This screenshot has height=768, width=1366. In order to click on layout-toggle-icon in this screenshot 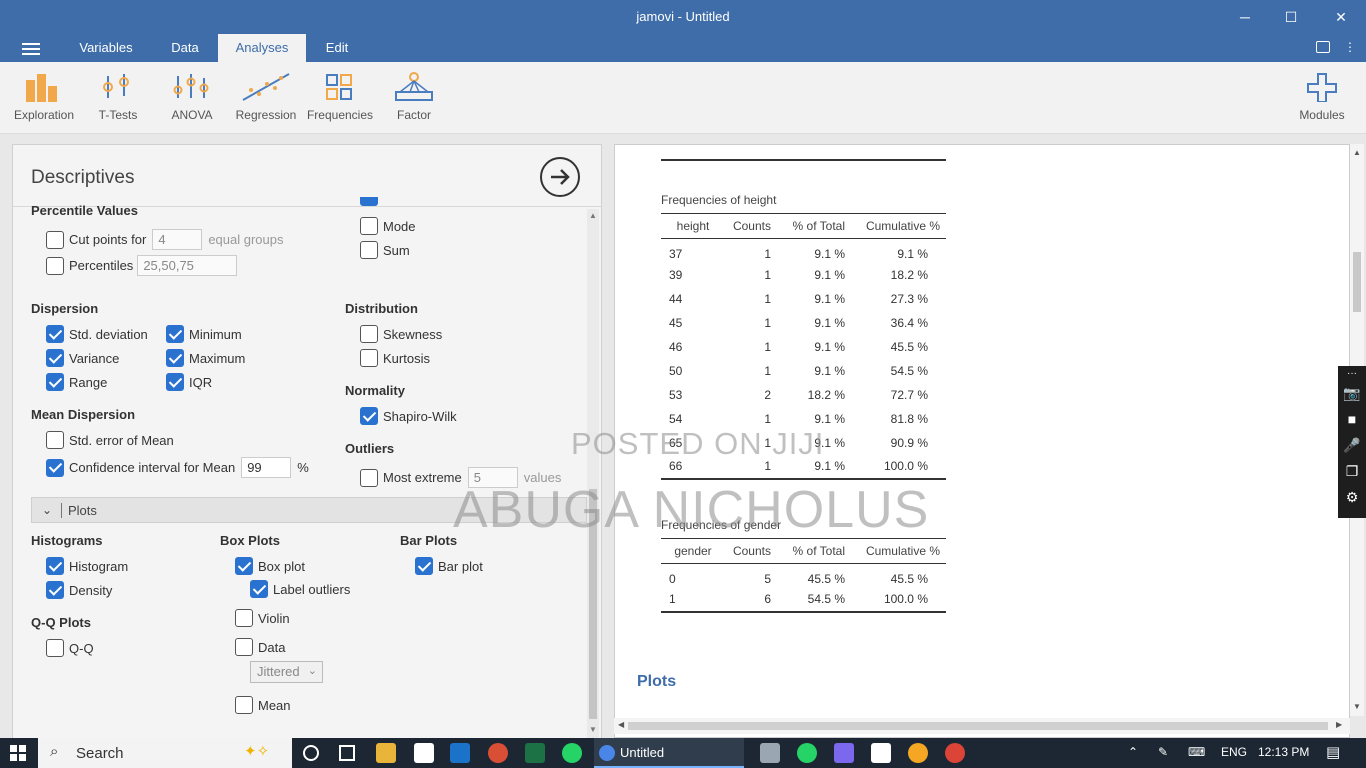, I will do `click(1323, 47)`.